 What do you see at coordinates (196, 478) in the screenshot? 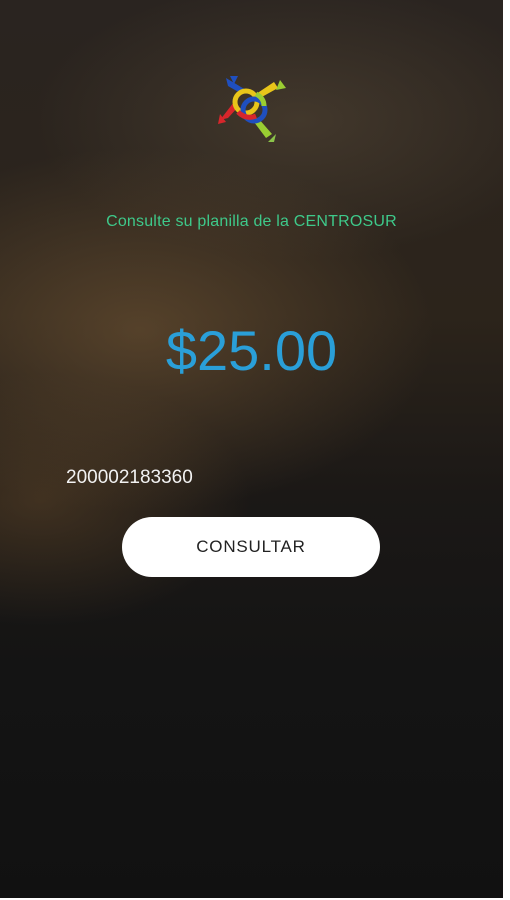
I see `account-number-input` at bounding box center [196, 478].